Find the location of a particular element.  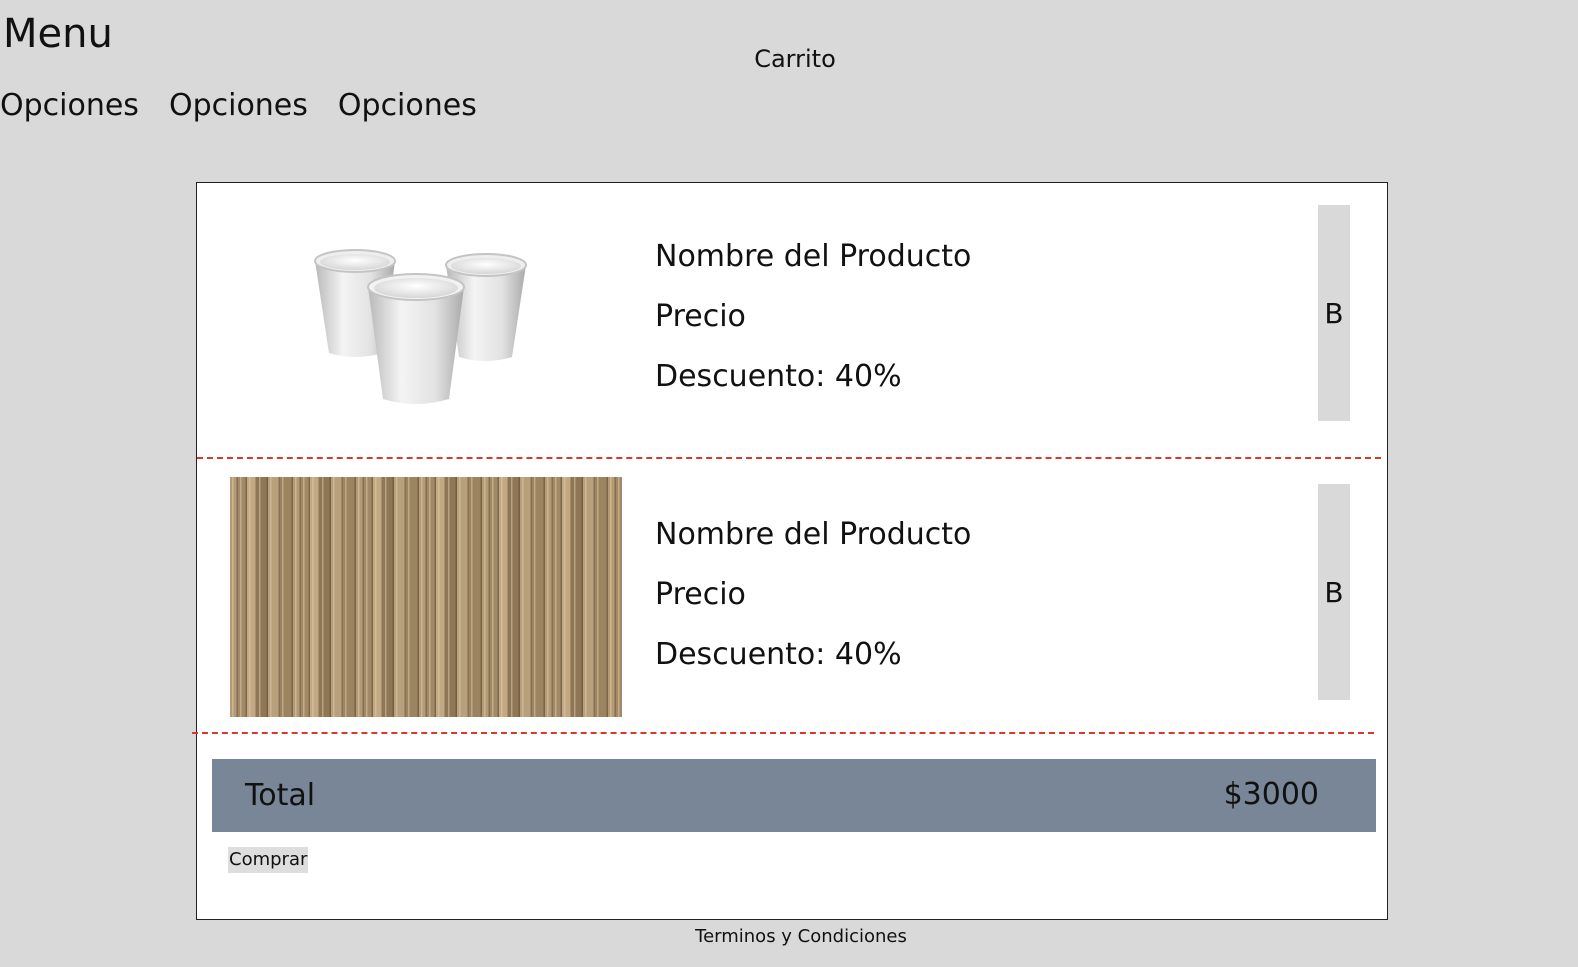

total-label: Total is located at coordinates (280, 795).